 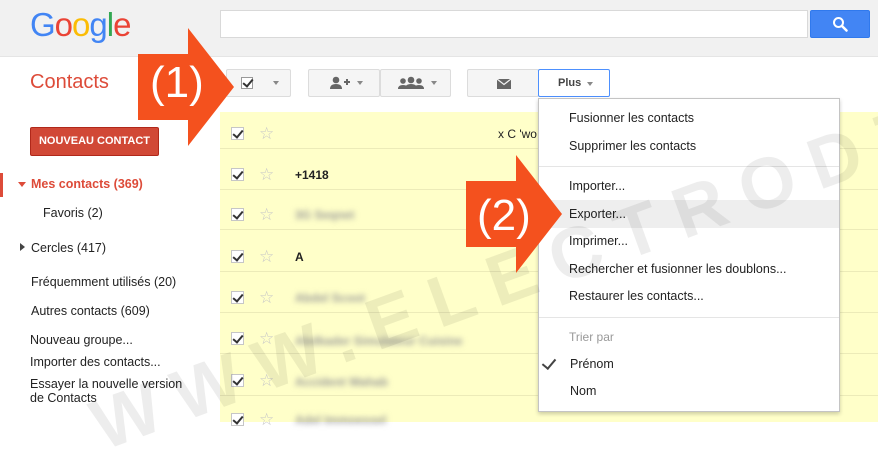 I want to click on sidebar-item-circles: Cercles (417), so click(x=68, y=248).